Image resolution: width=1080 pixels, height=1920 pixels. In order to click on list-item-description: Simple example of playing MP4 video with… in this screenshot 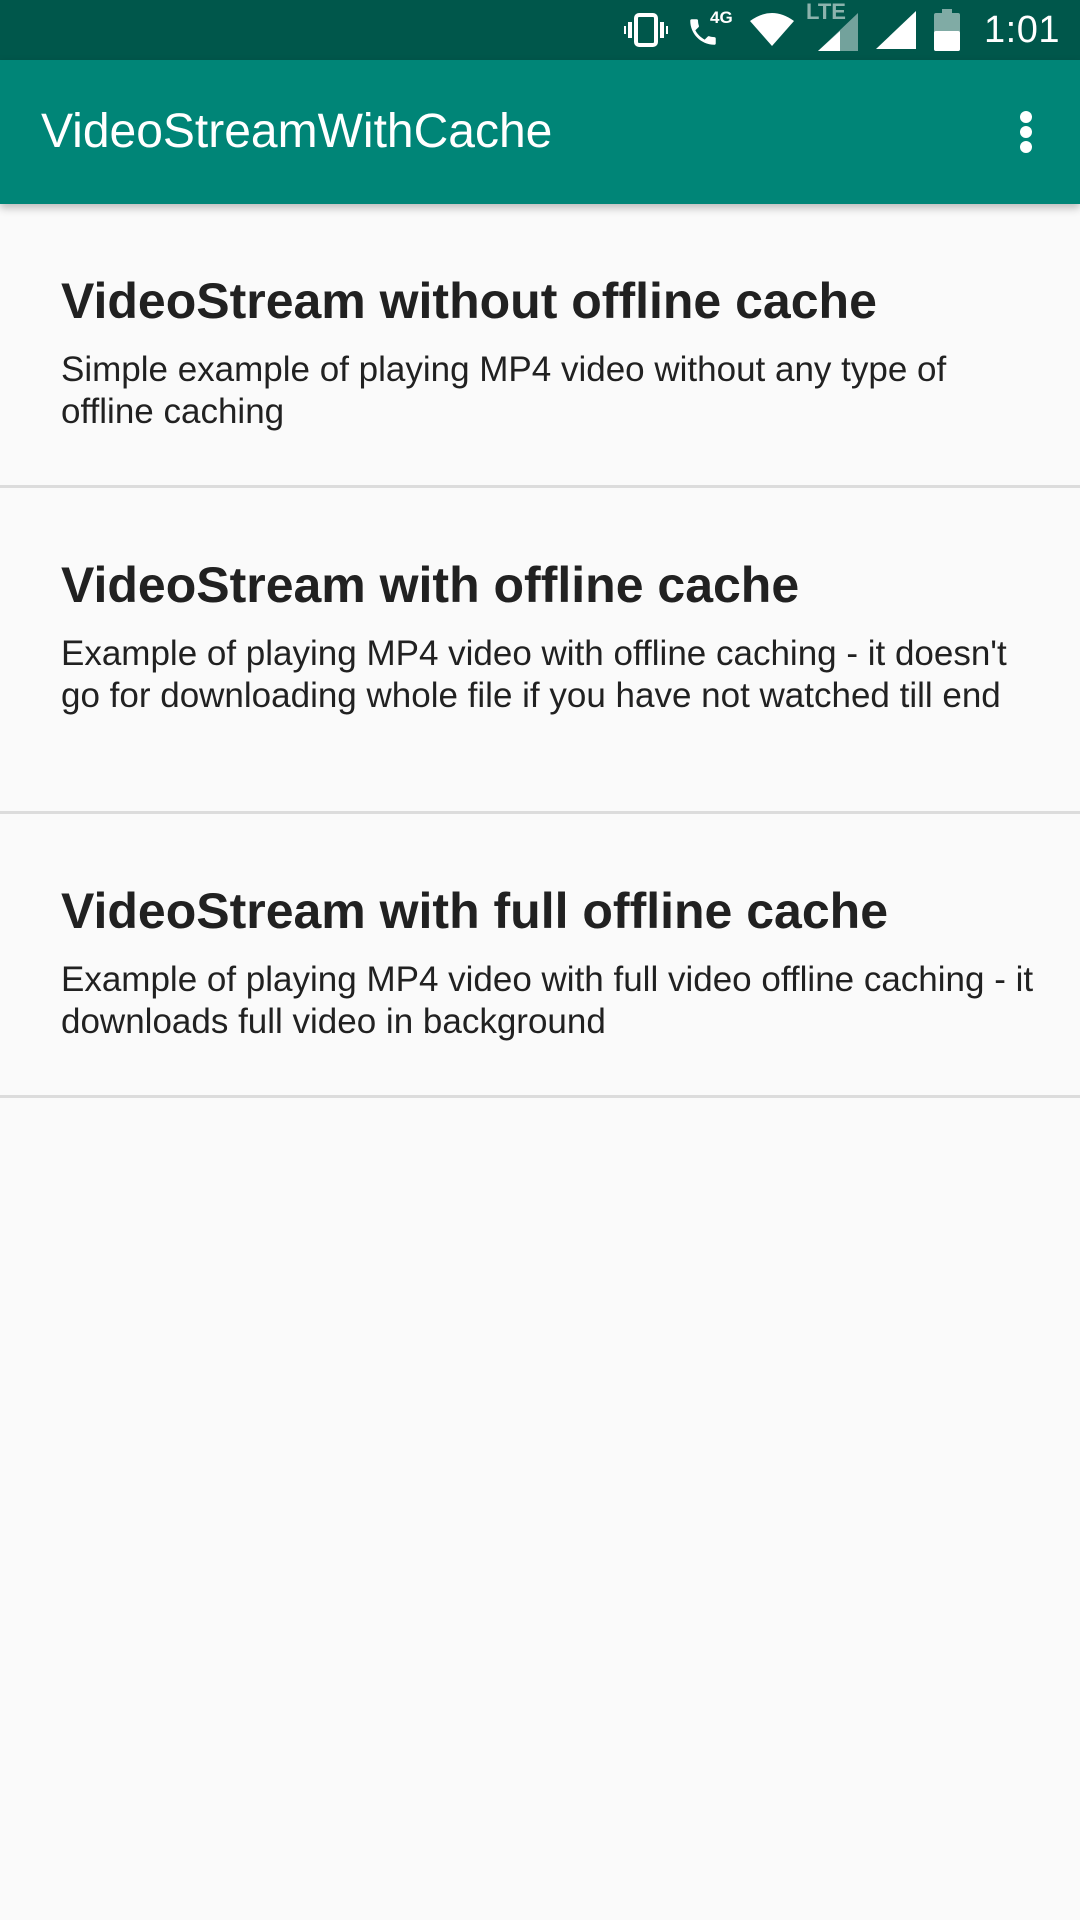, I will do `click(504, 390)`.